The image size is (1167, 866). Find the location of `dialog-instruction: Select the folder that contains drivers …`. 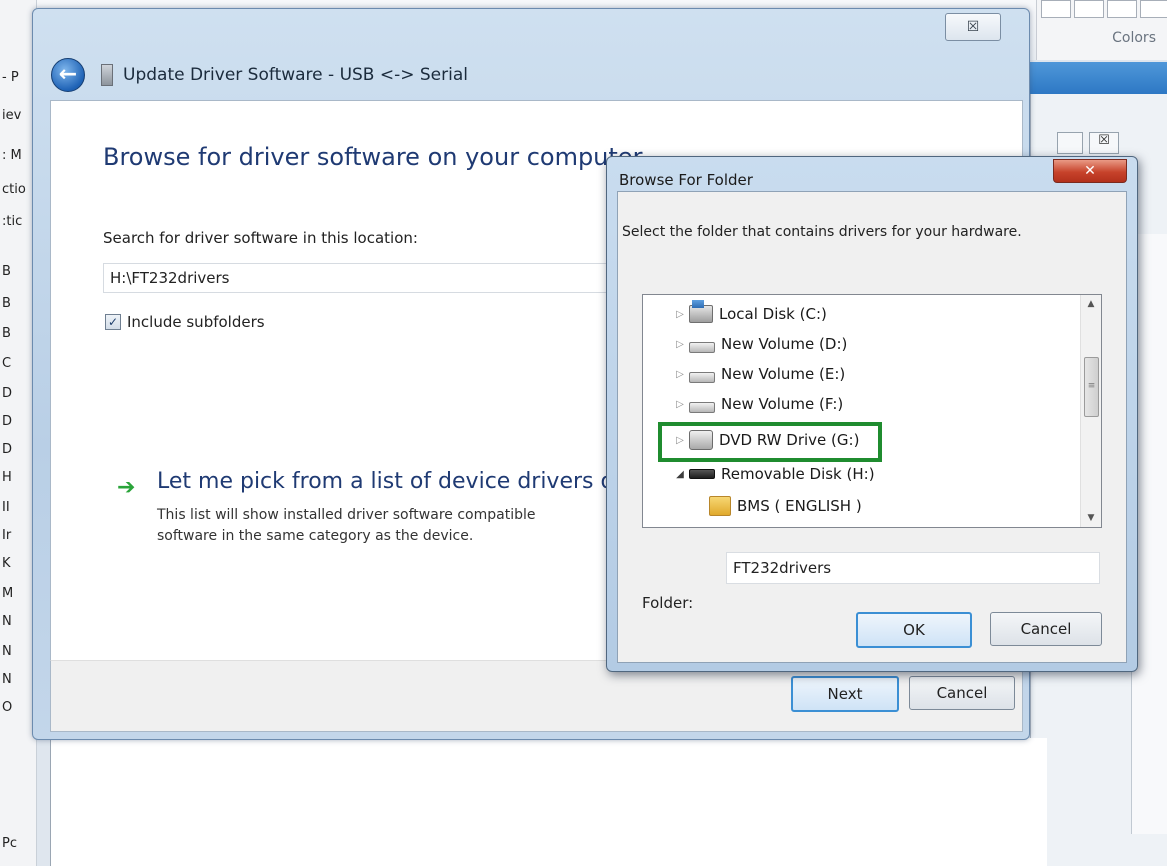

dialog-instruction: Select the folder that contains drivers … is located at coordinates (822, 232).